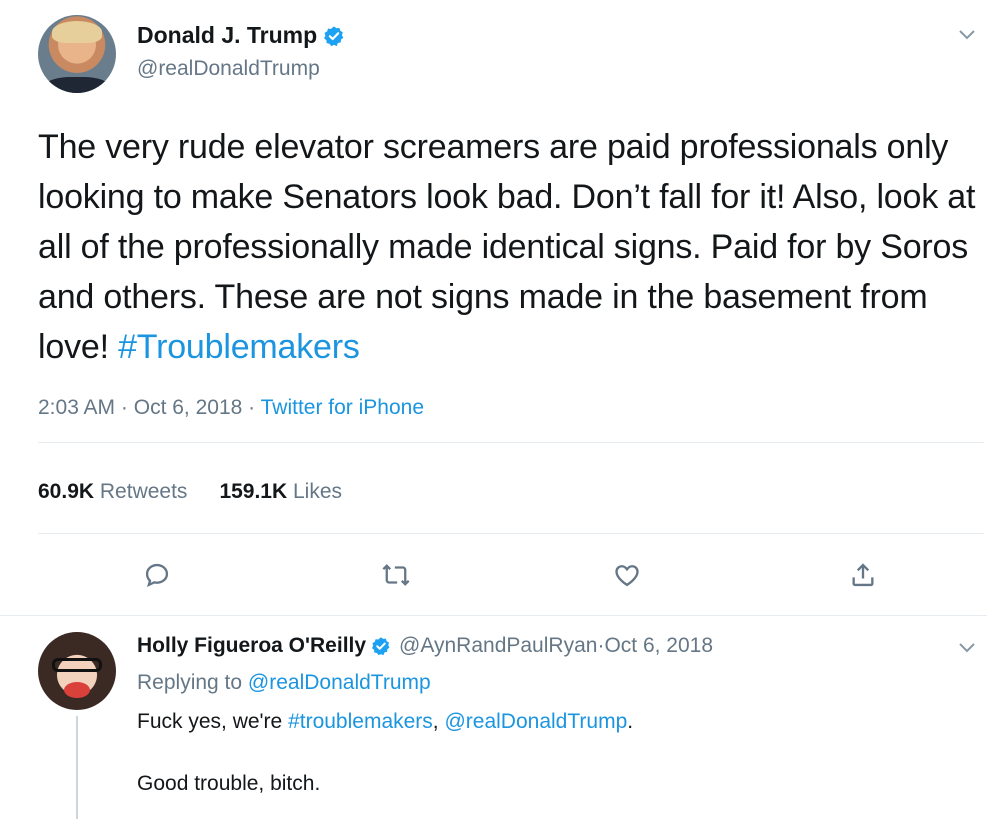 The height and width of the screenshot is (819, 987). I want to click on hashtag-link: #Troublemakers, so click(239, 347).